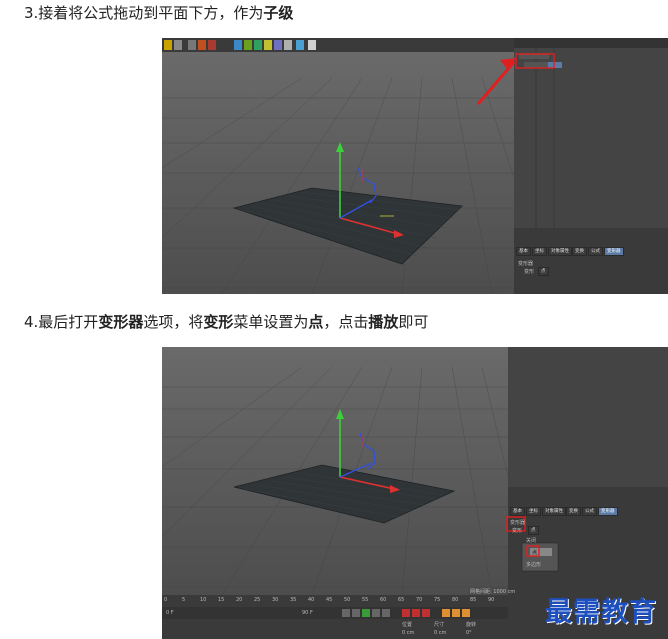 The image size is (668, 639). What do you see at coordinates (346, 322) in the screenshot?
I see `step4-text-4: ，点击` at bounding box center [346, 322].